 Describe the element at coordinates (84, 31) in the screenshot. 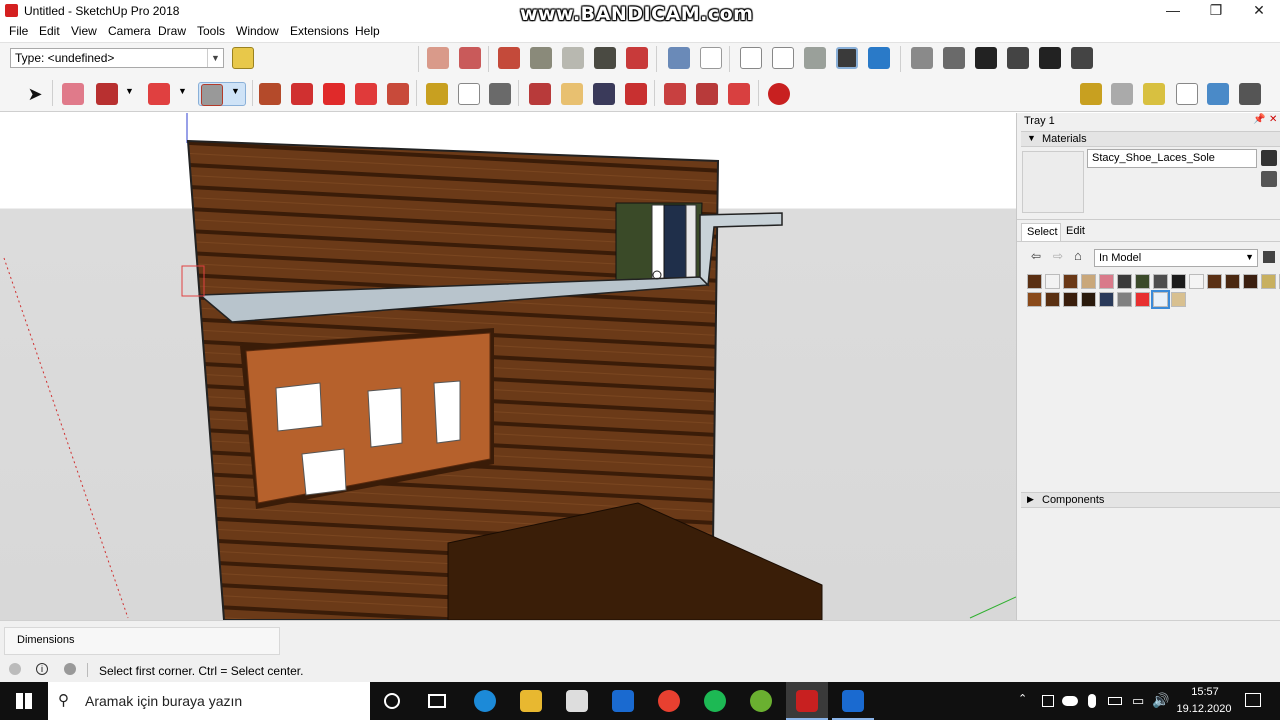

I see `menu-view: View` at that location.